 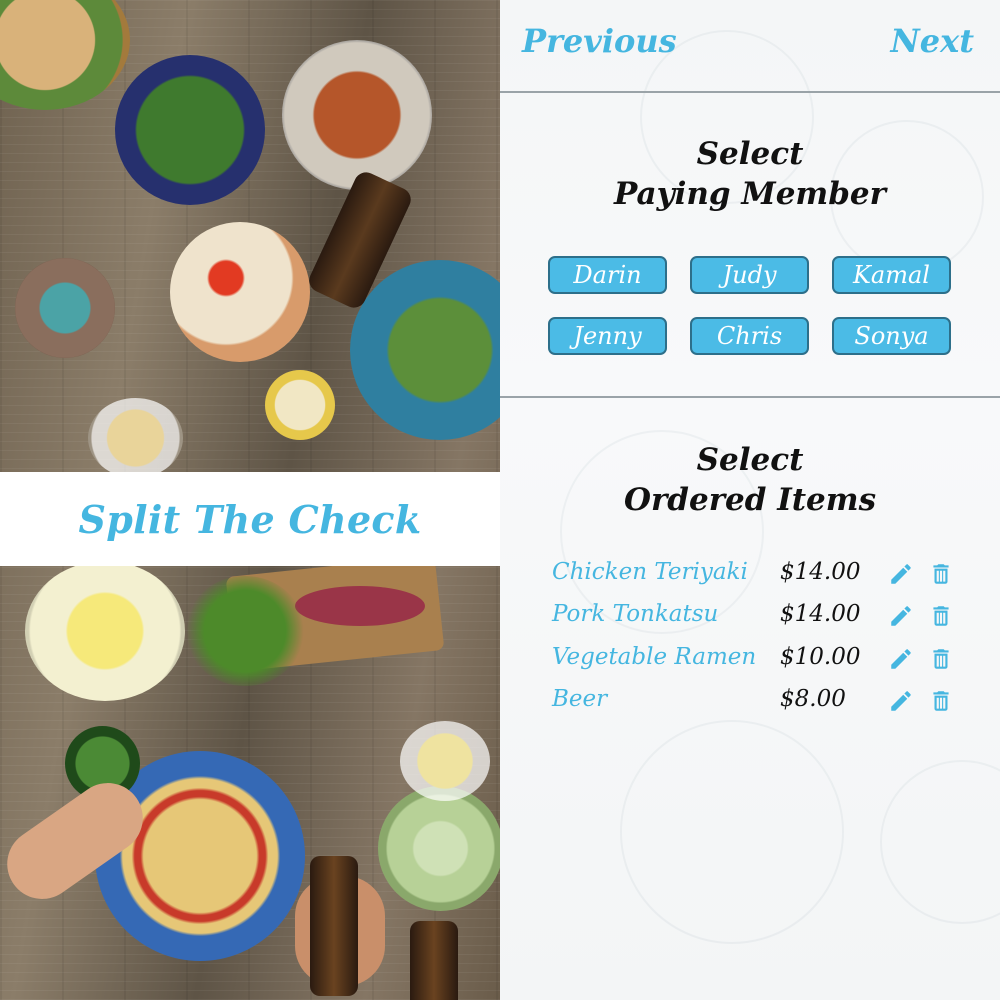 What do you see at coordinates (762, 701) in the screenshot?
I see `list-item: Beer $8.00` at bounding box center [762, 701].